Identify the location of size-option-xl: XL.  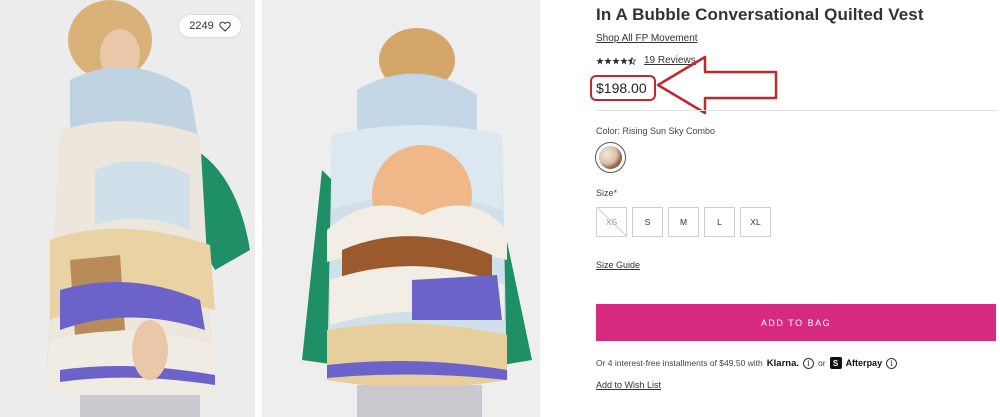
(755, 222).